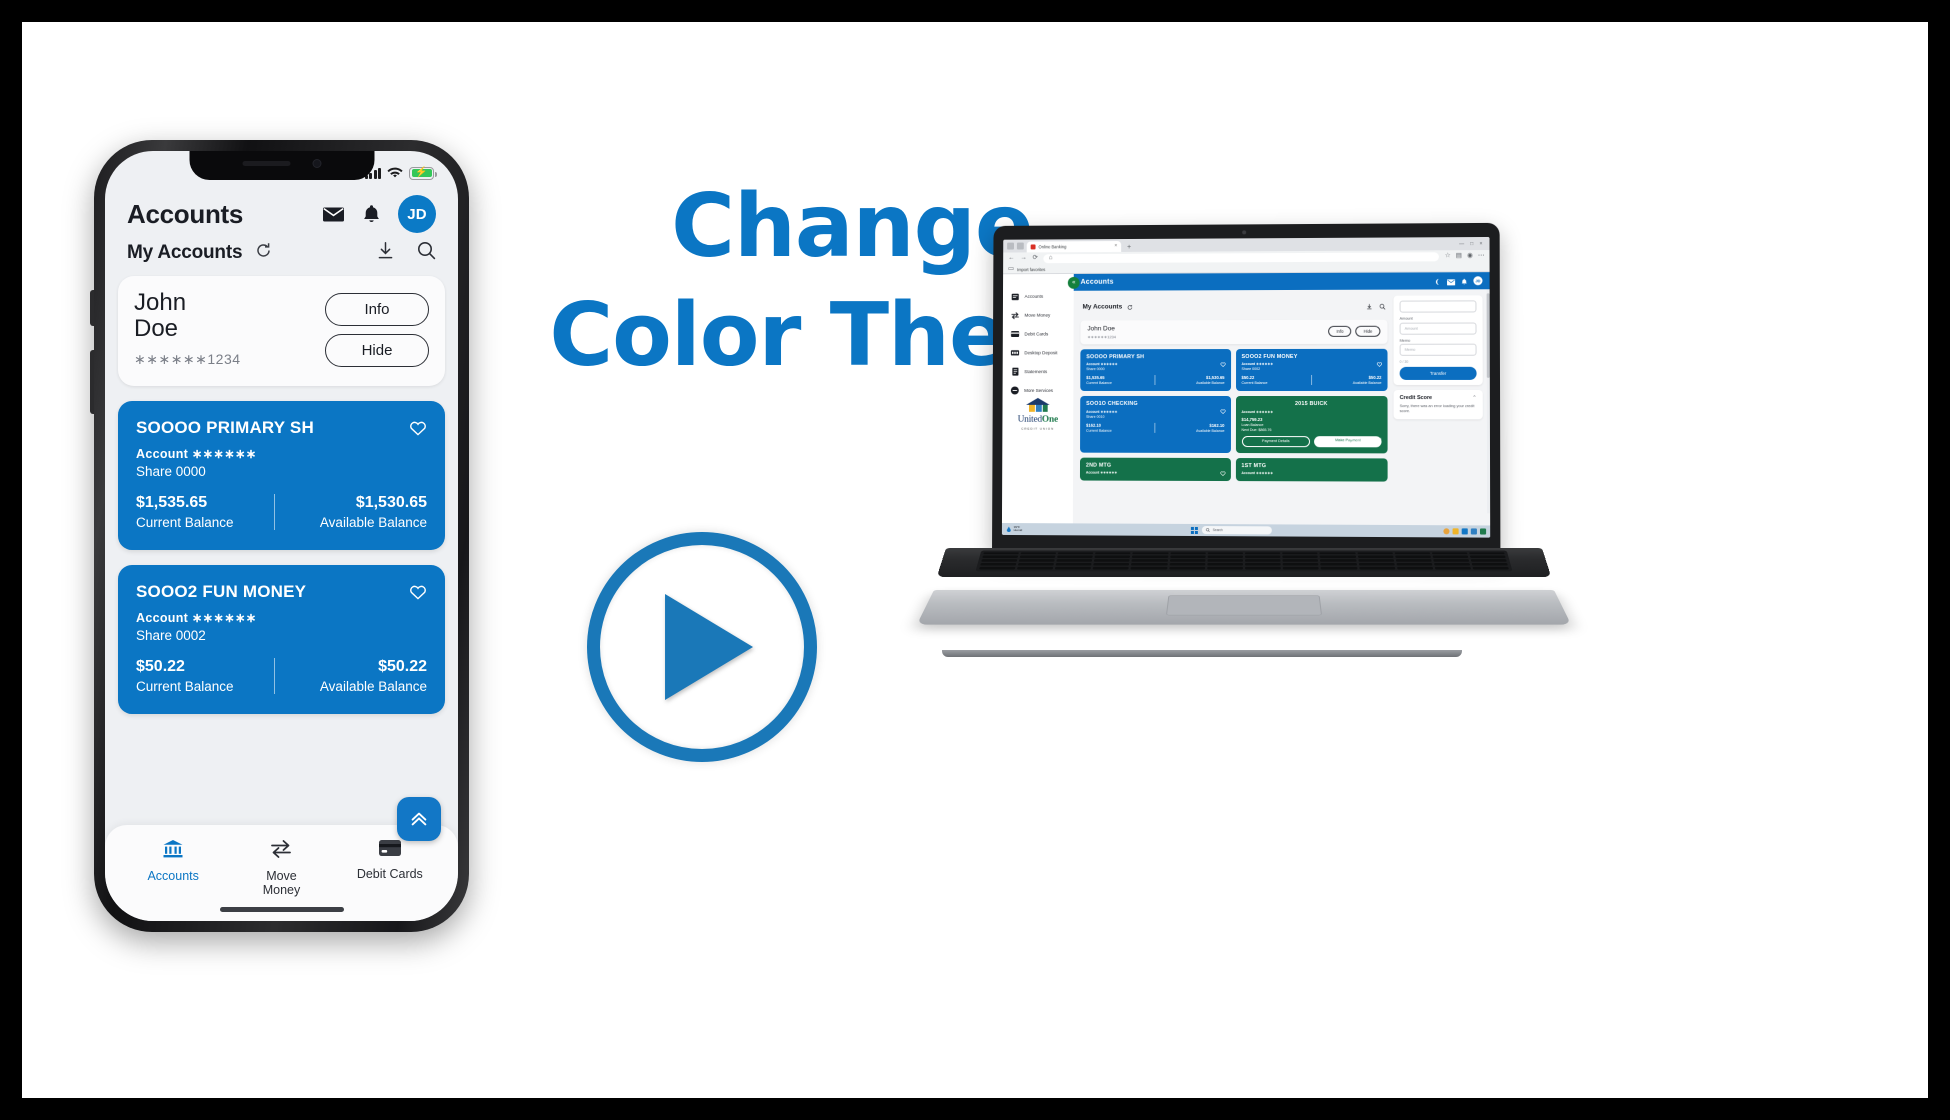 Image resolution: width=1950 pixels, height=1120 pixels. I want to click on minimize-icon: —, so click(1461, 244).